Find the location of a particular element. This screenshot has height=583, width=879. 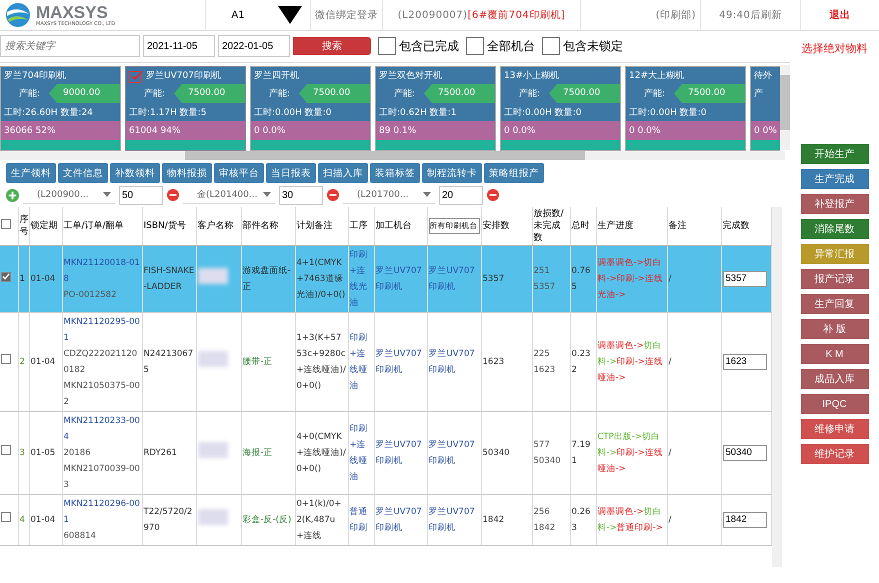

capacity-value: 7500.00 is located at coordinates (459, 93).